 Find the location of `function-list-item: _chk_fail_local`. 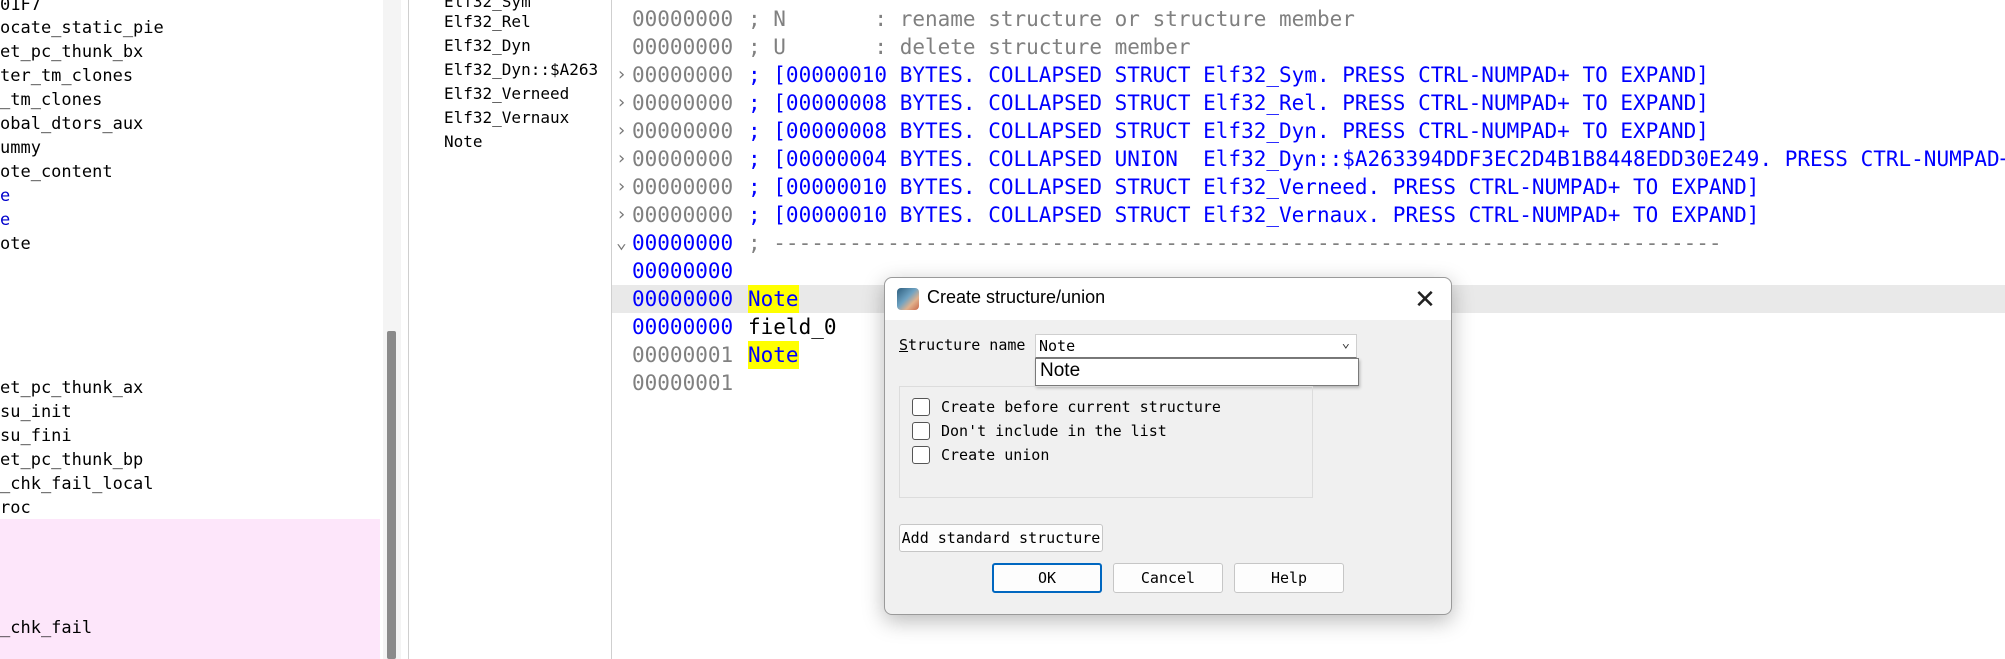

function-list-item: _chk_fail_local is located at coordinates (77, 484).